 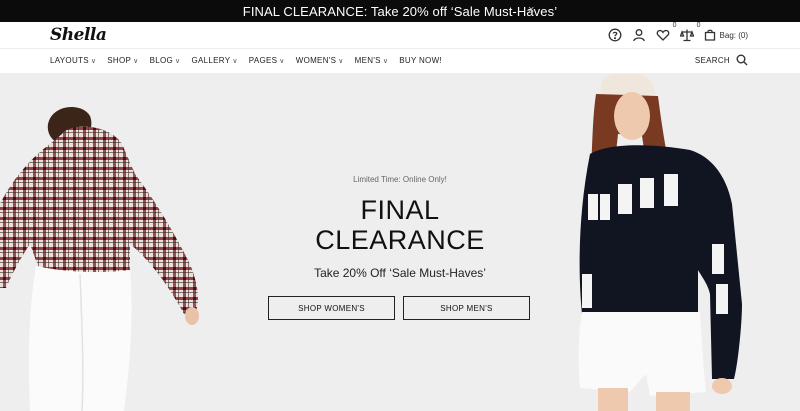 What do you see at coordinates (331, 308) in the screenshot?
I see `shop-womens-button: SHOP WOMEN'S` at bounding box center [331, 308].